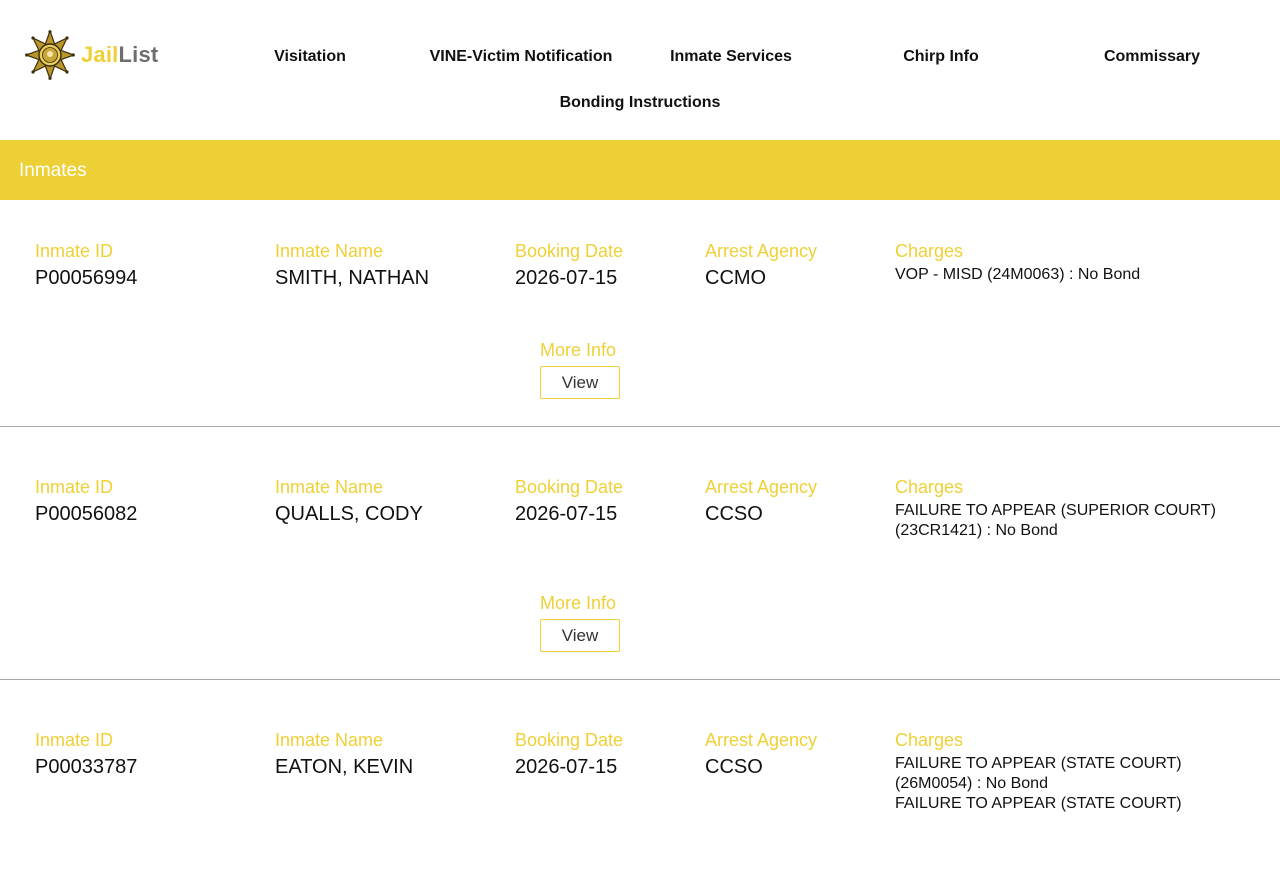 This screenshot has width=1280, height=880. I want to click on arrest-agency-value: CCMO, so click(736, 278).